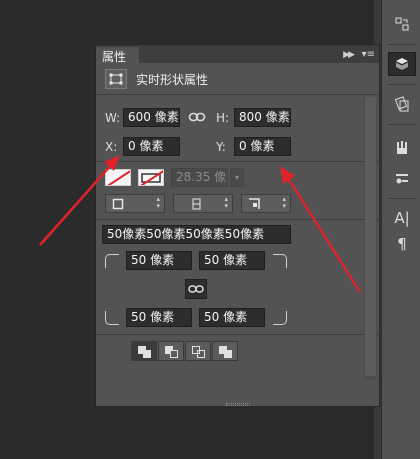 The image size is (420, 459). What do you see at coordinates (321, 229) in the screenshot?
I see `annotation-arrow-y` at bounding box center [321, 229].